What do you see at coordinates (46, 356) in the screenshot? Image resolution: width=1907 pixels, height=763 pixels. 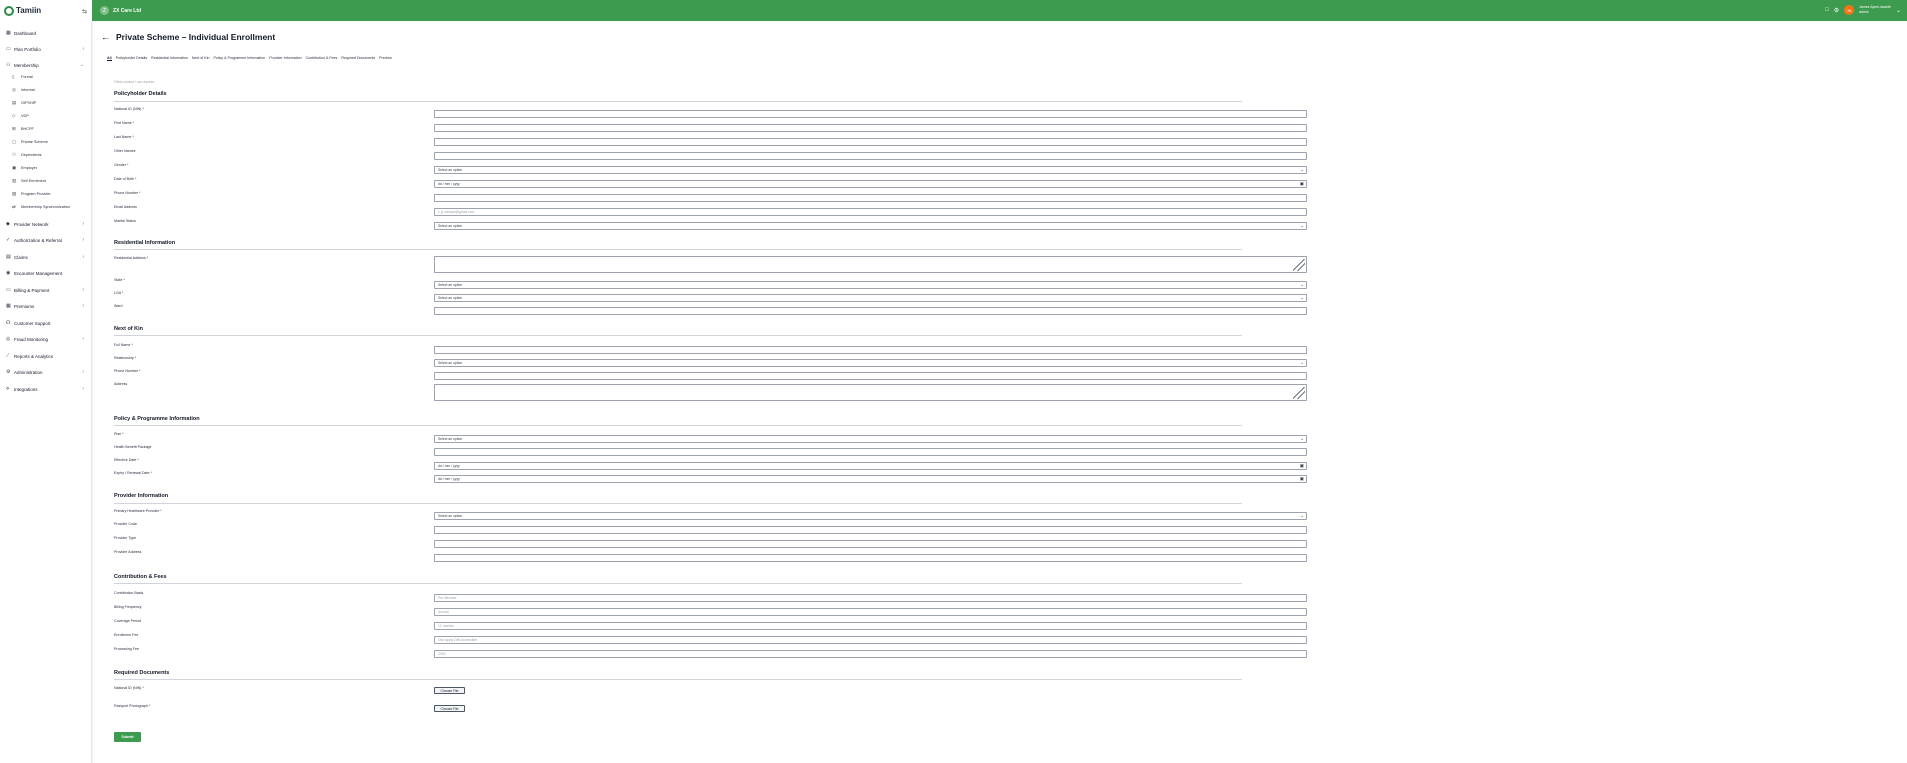 I see `sidebar-item-reports: ⟋ Reports & Analytics` at bounding box center [46, 356].